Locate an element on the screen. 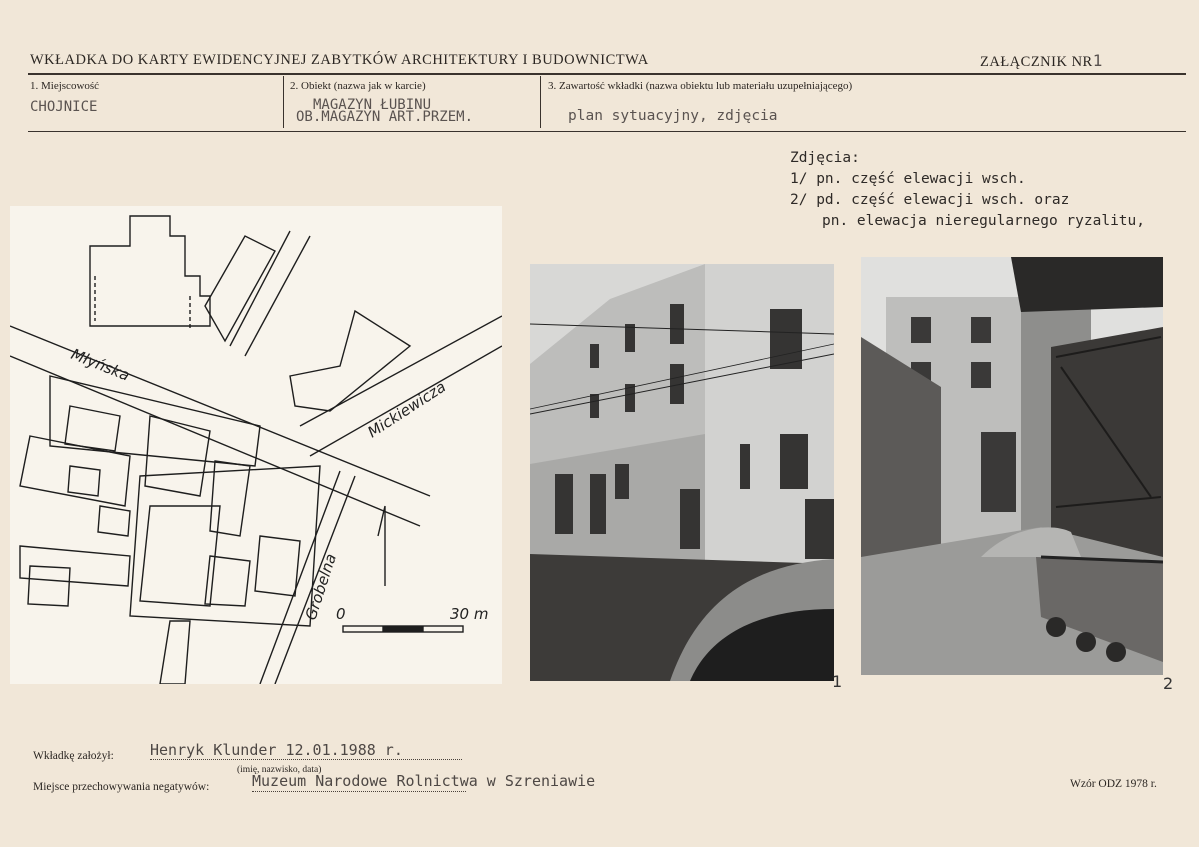 This screenshot has width=1199, height=847. field-row-rule is located at coordinates (607, 131).